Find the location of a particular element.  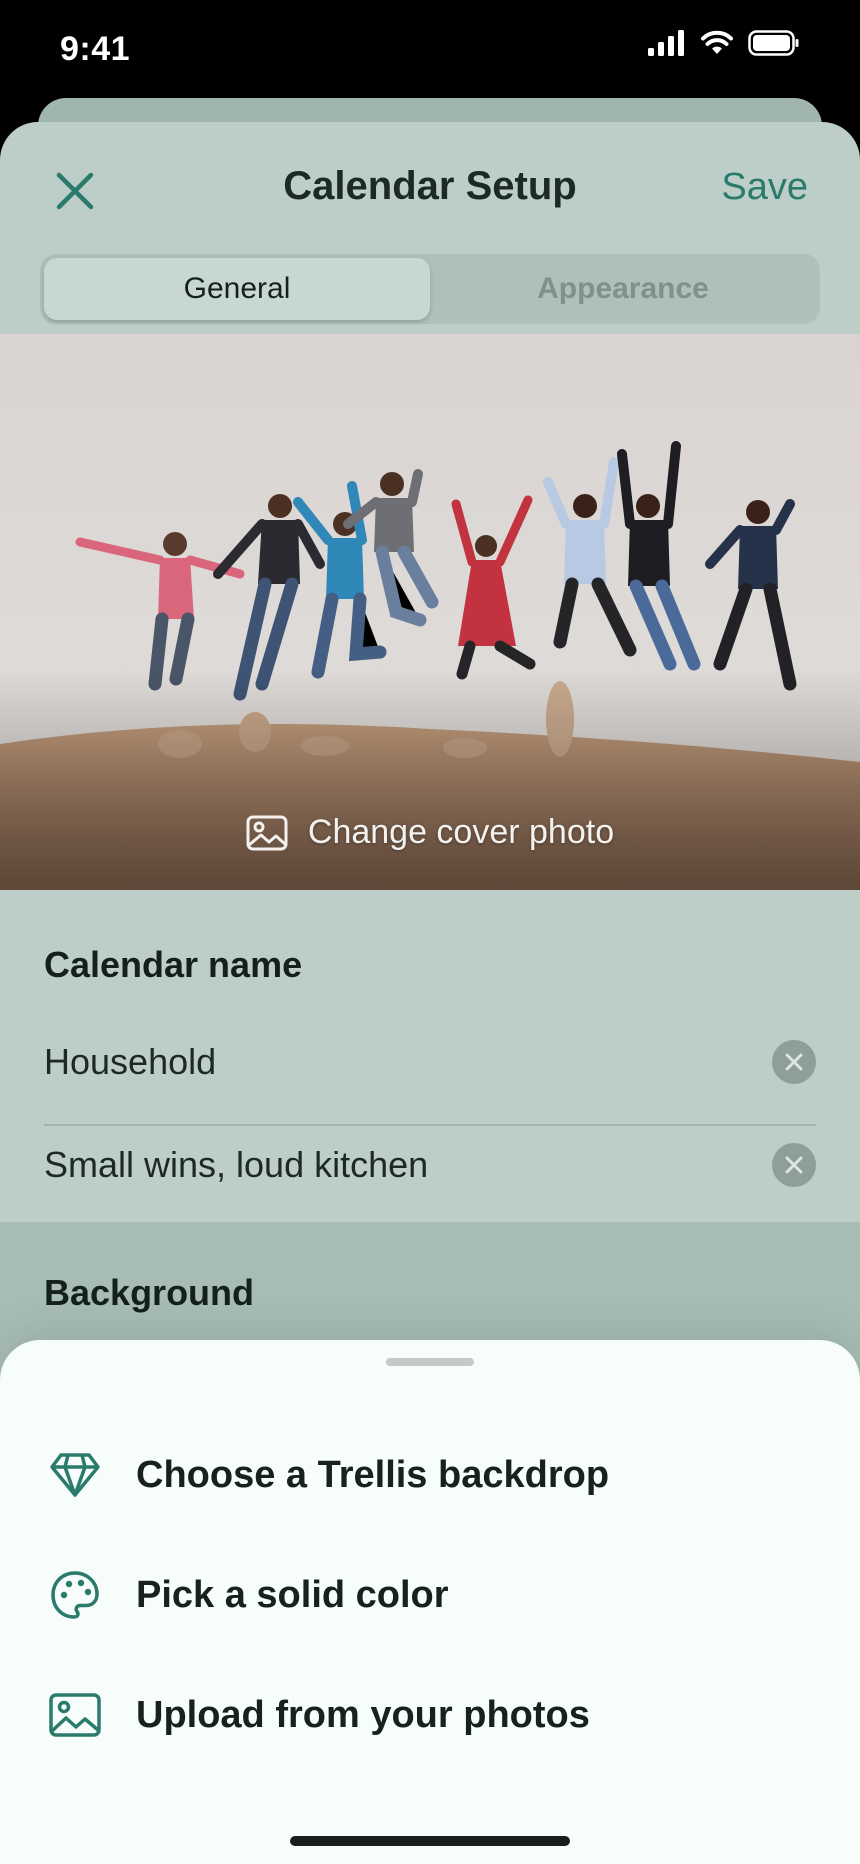

status-icons is located at coordinates (724, 43).